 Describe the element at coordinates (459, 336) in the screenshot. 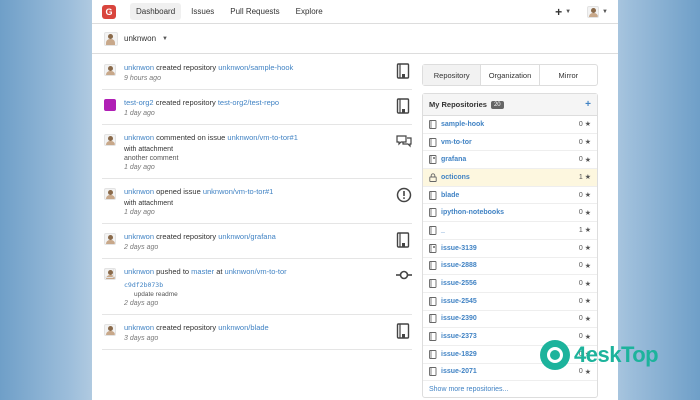

I see `repo-name-link: issue-2373` at that location.